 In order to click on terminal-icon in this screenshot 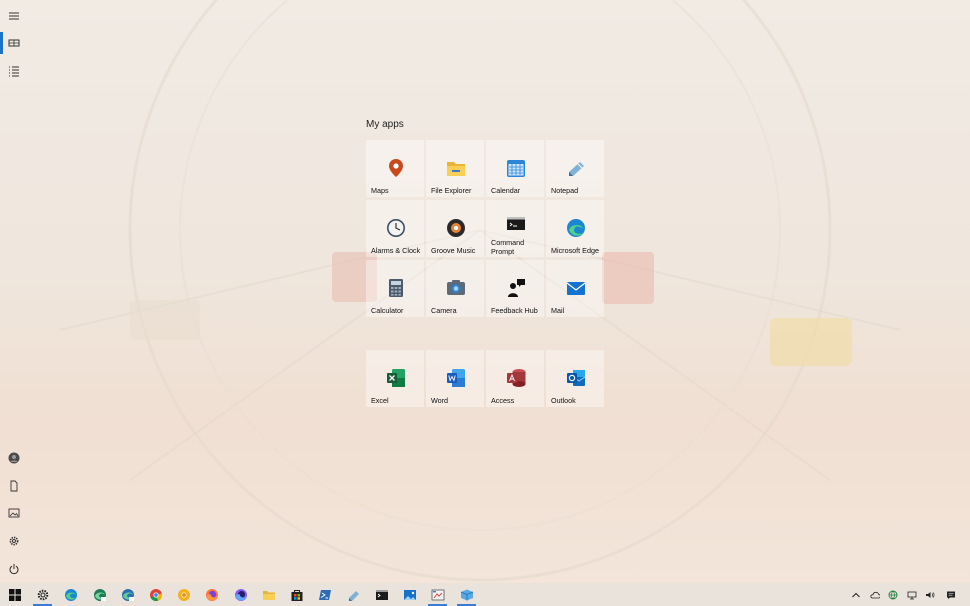, I will do `click(382, 595)`.